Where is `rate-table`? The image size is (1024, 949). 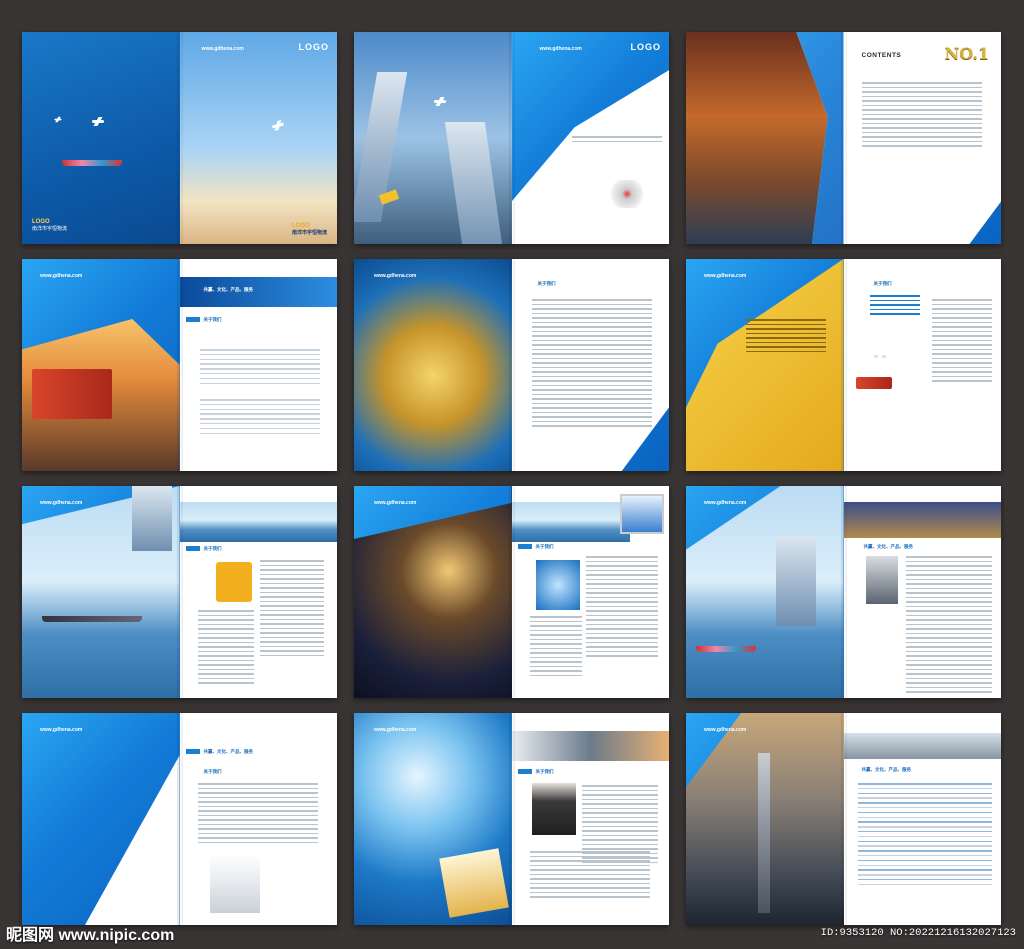
rate-table is located at coordinates (259, 368).